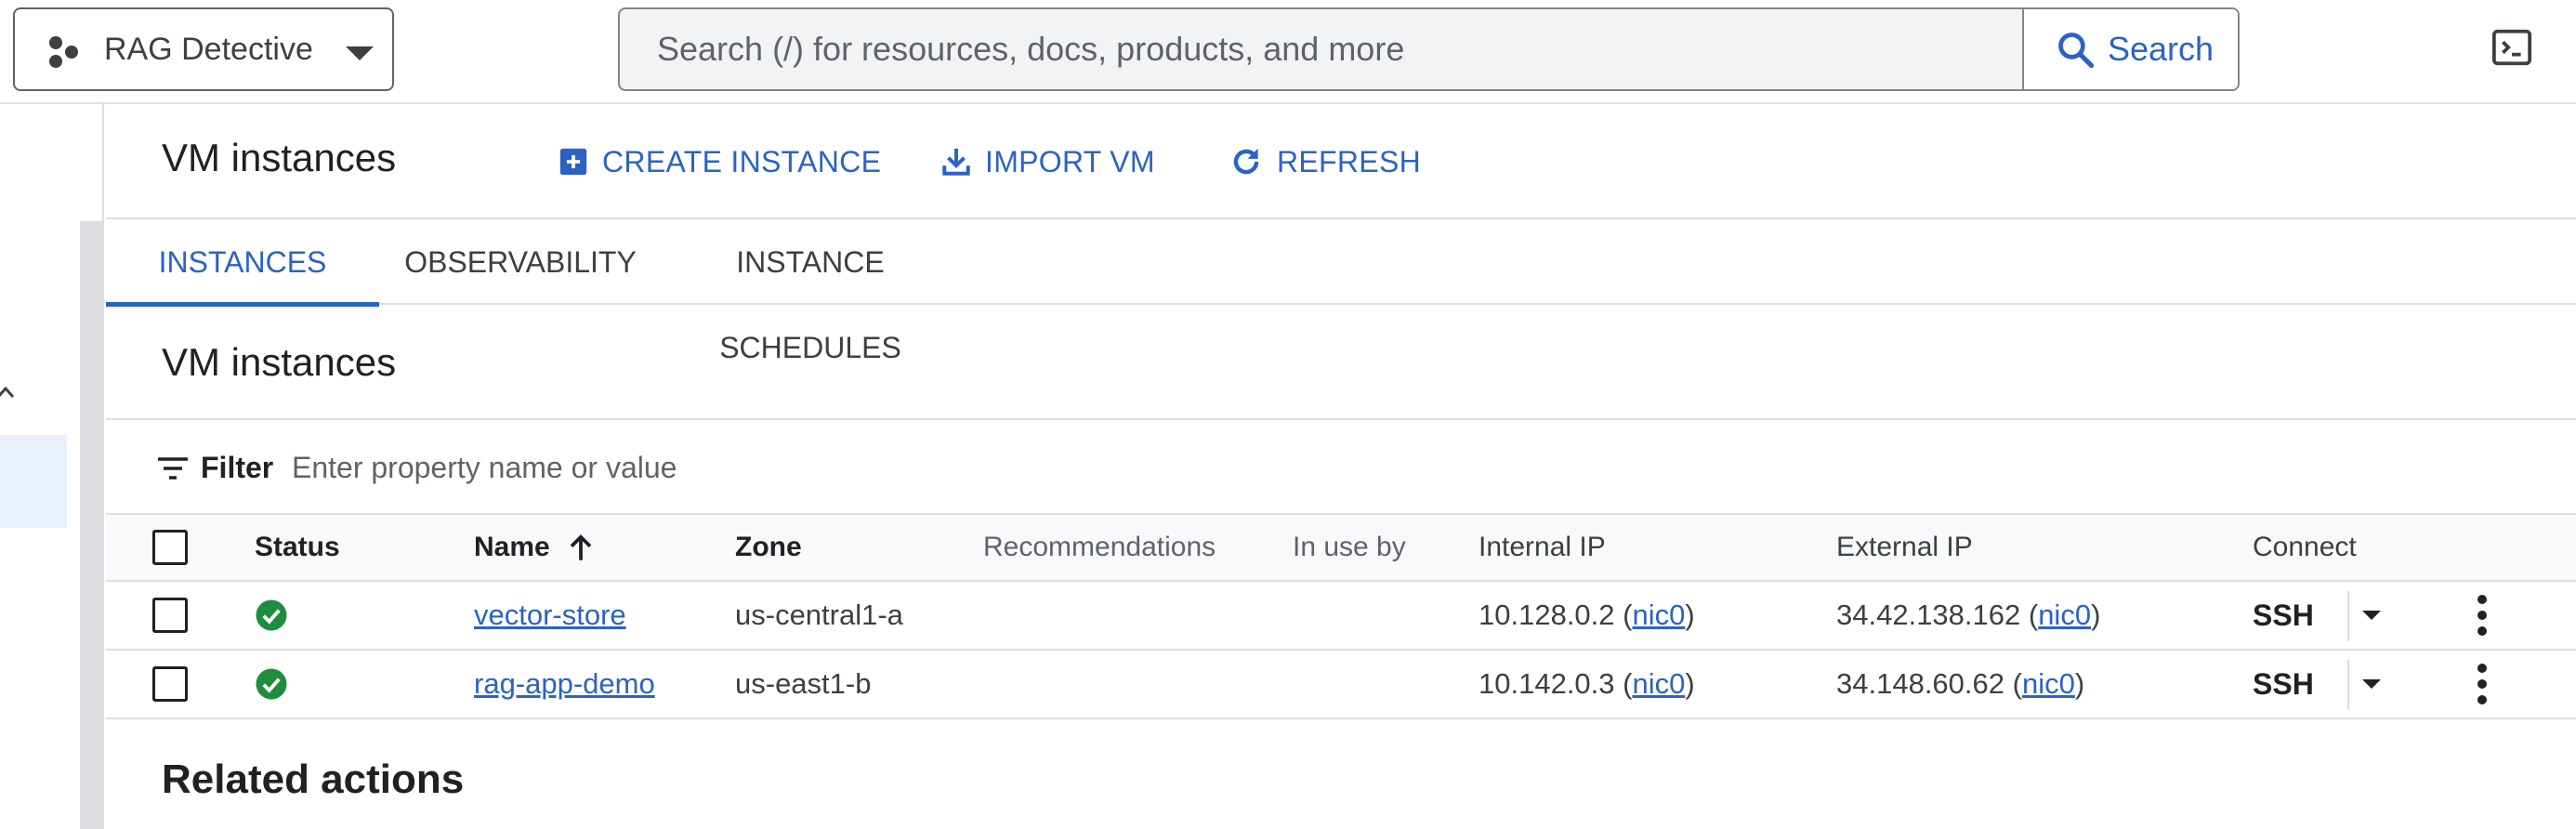  What do you see at coordinates (803, 683) in the screenshot?
I see `zone-cell: us-east1-b` at bounding box center [803, 683].